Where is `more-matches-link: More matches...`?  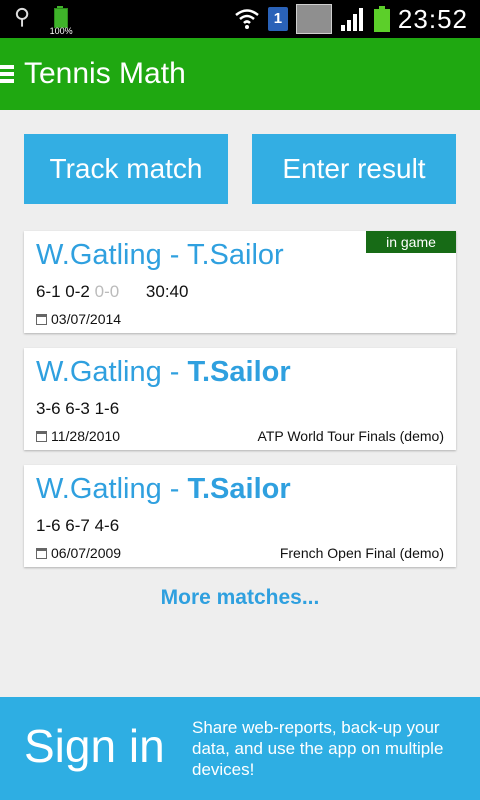 more-matches-link: More matches... is located at coordinates (240, 598).